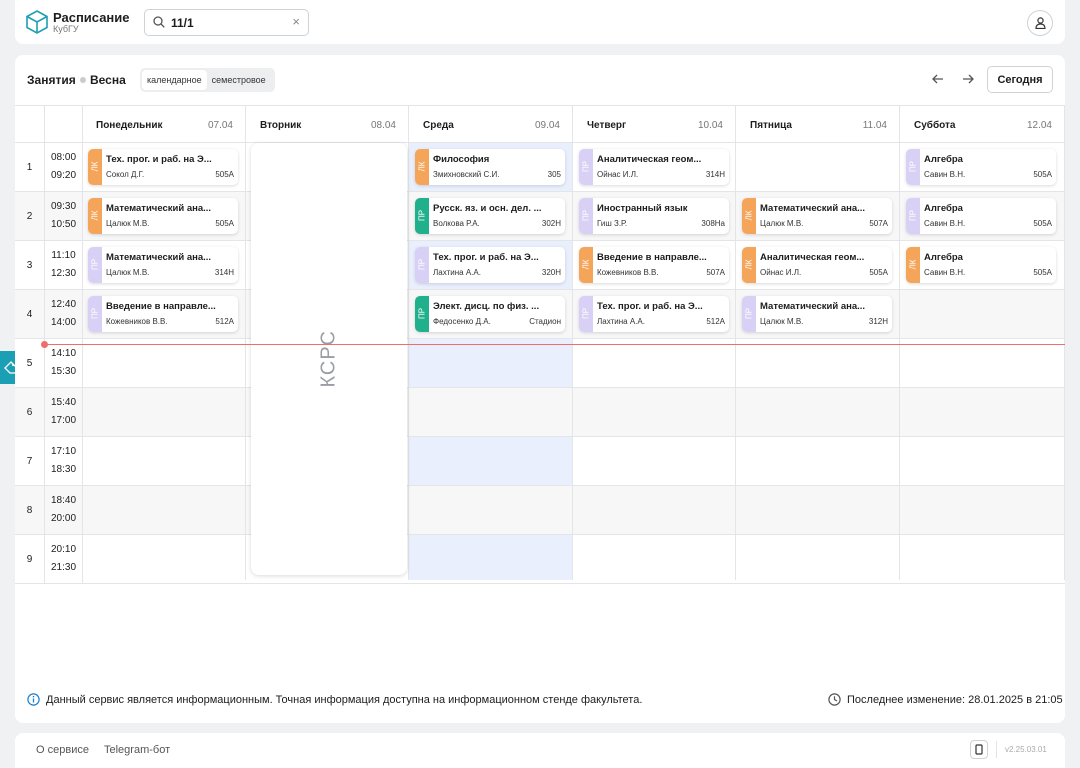 The width and height of the screenshot is (1080, 768). I want to click on season-label: Весна, so click(108, 80).